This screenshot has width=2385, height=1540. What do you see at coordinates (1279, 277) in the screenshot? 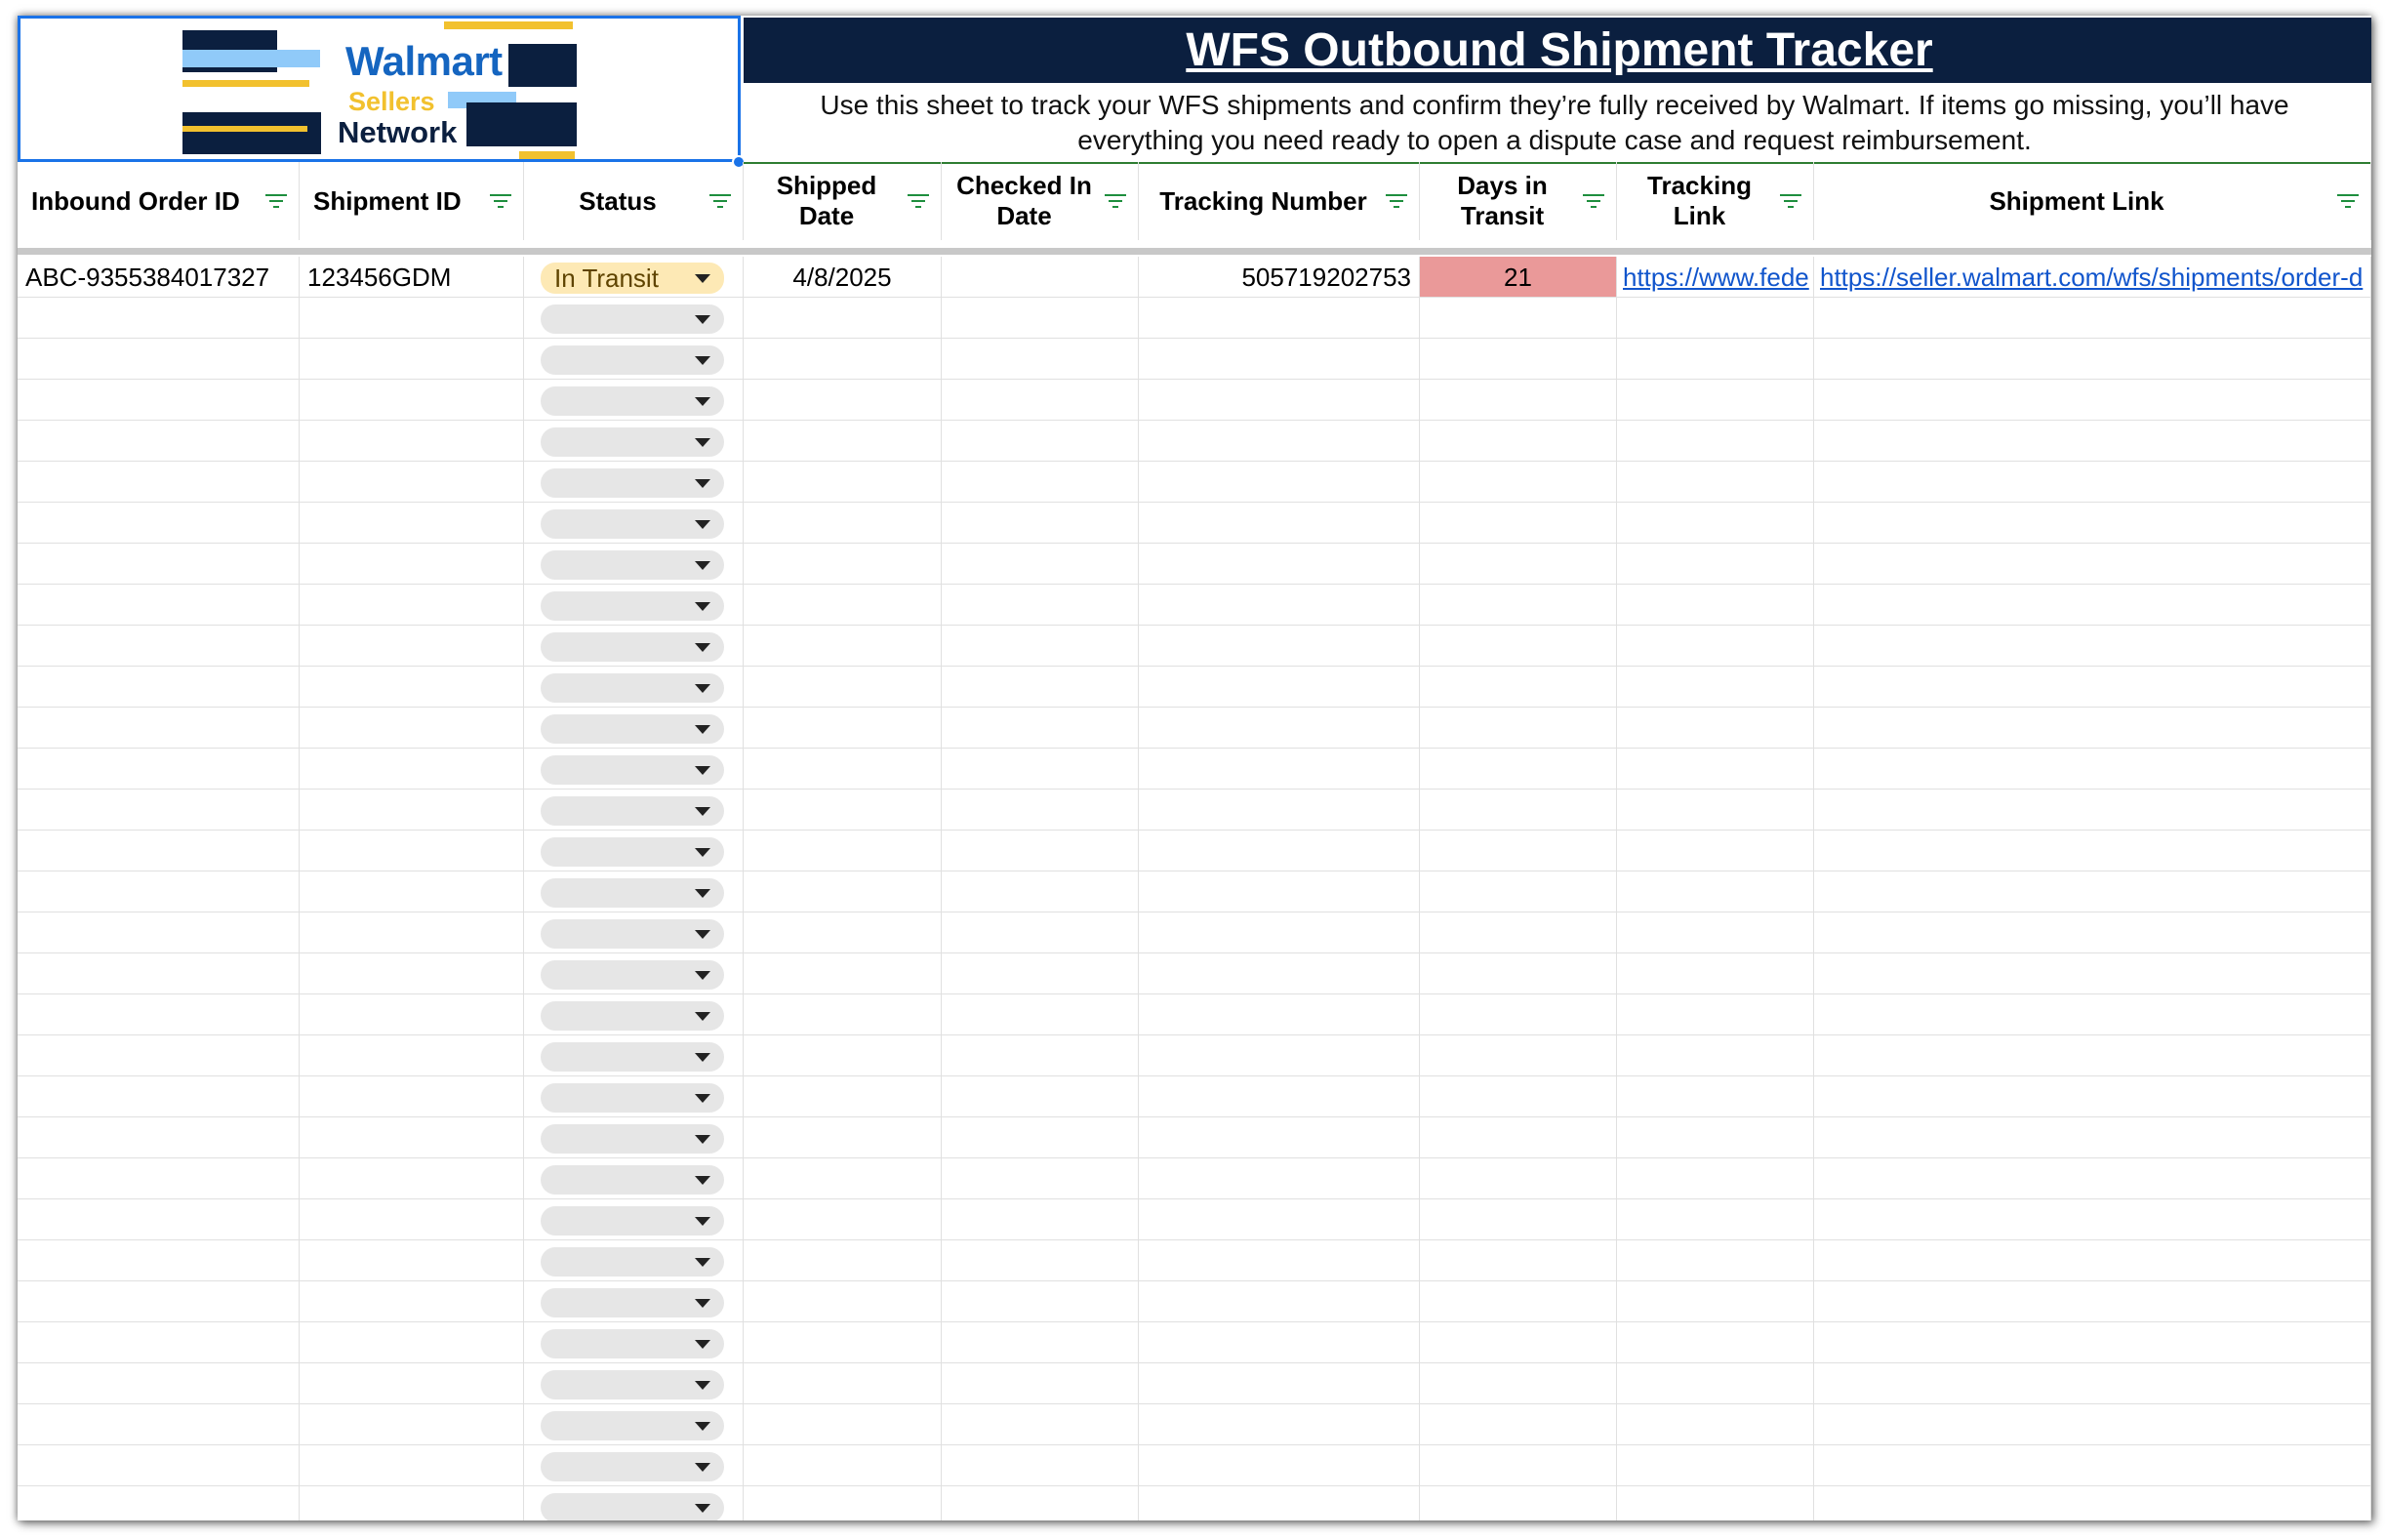
I see `cell-tracking-number: 505719202753` at bounding box center [1279, 277].